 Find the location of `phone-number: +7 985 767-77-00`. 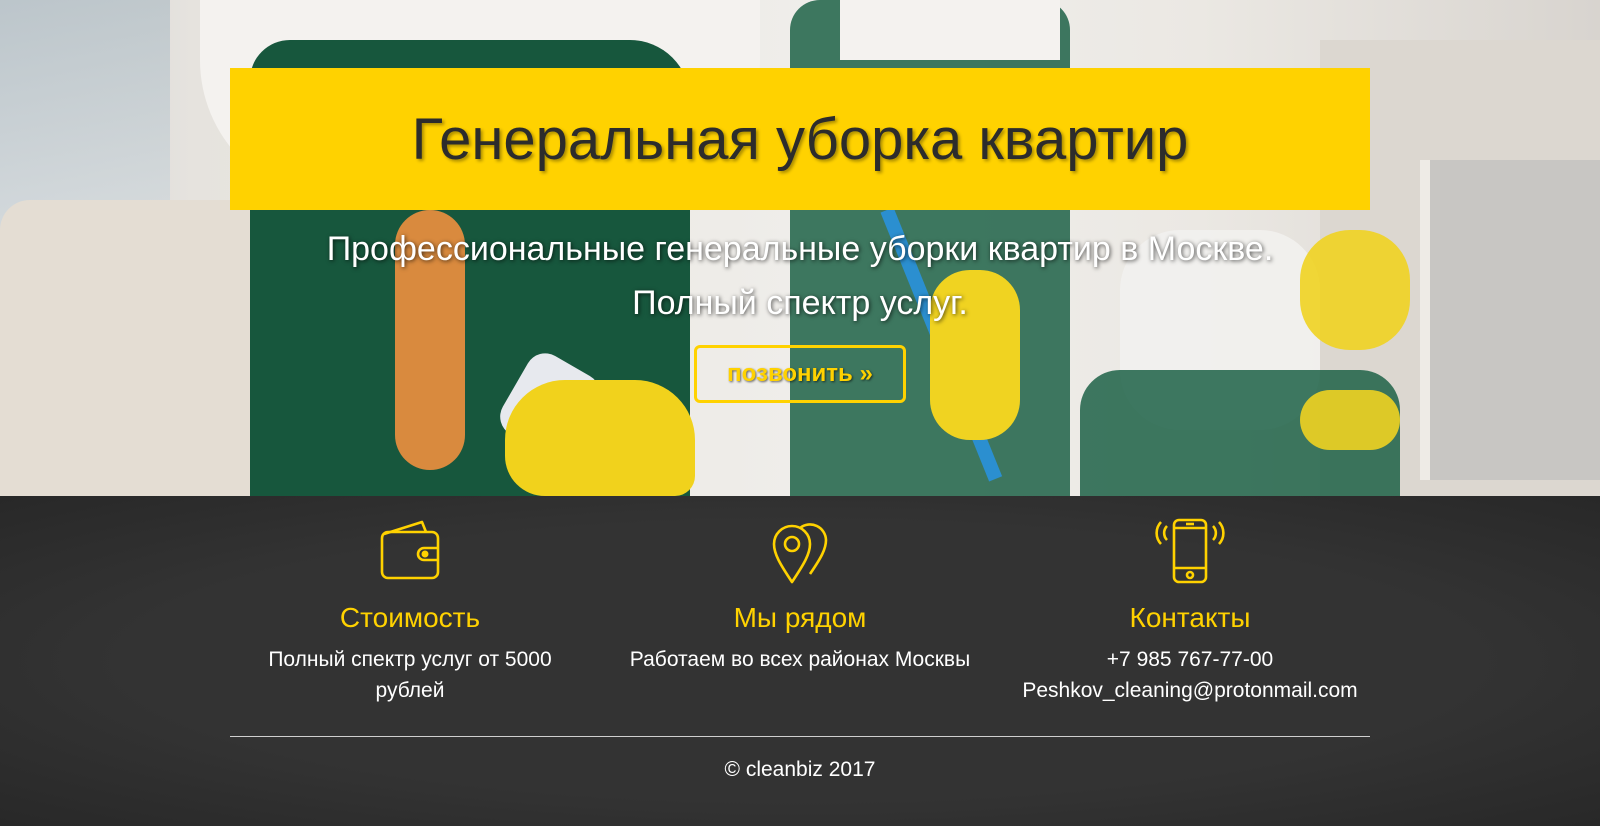

phone-number: +7 985 767-77-00 is located at coordinates (1190, 659).